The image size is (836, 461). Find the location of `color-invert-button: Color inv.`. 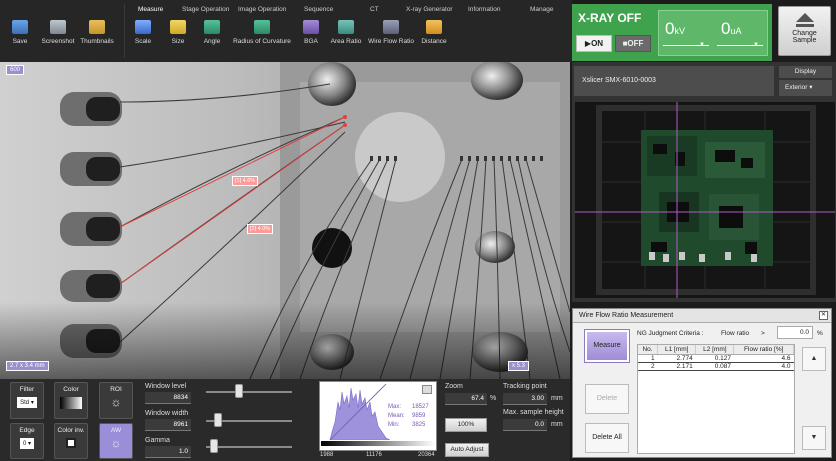

color-invert-button: Color inv. is located at coordinates (71, 441).